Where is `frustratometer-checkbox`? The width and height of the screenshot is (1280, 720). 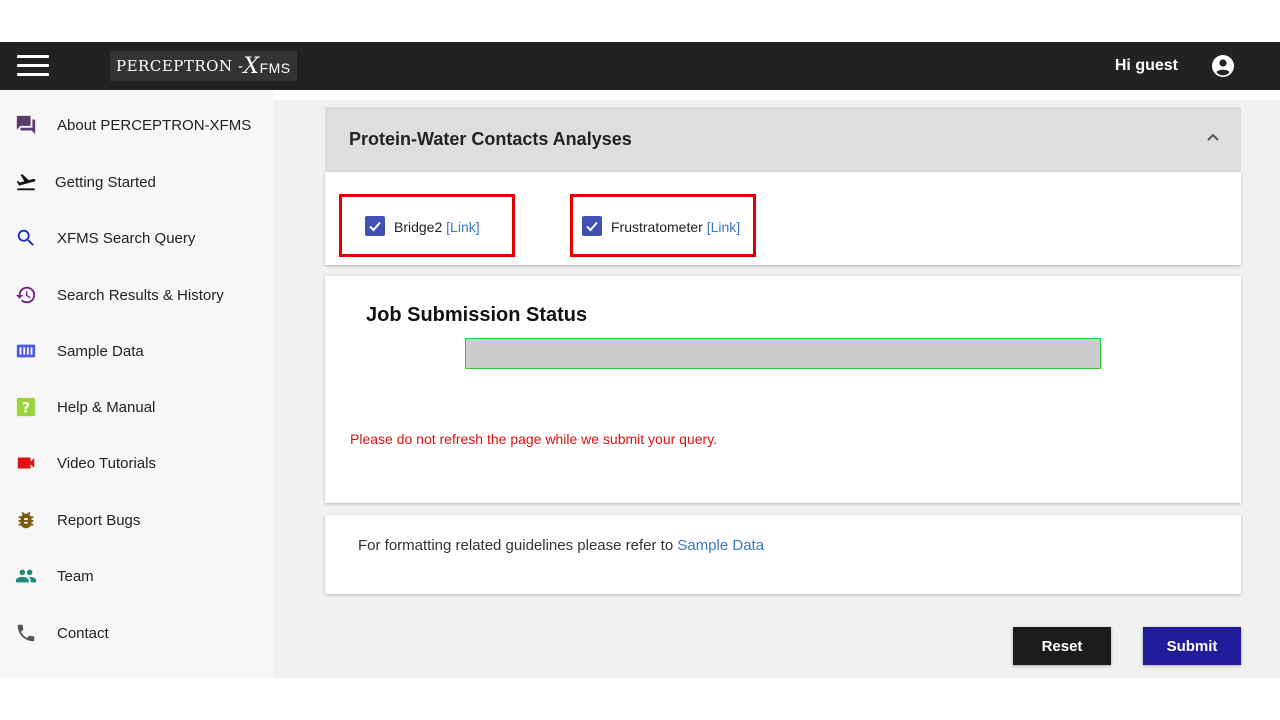 frustratometer-checkbox is located at coordinates (592, 226).